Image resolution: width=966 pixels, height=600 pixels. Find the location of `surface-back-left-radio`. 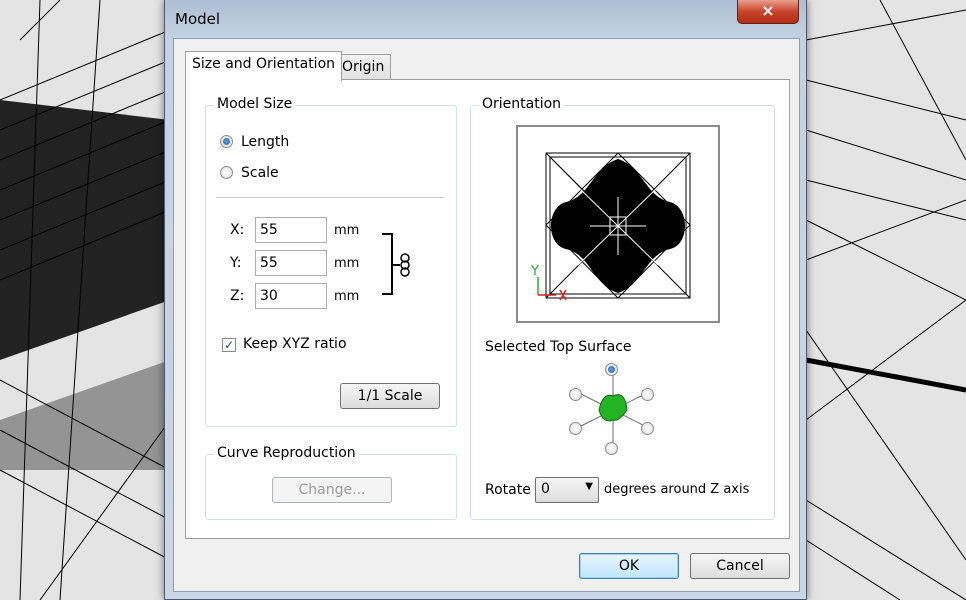

surface-back-left-radio is located at coordinates (575, 428).